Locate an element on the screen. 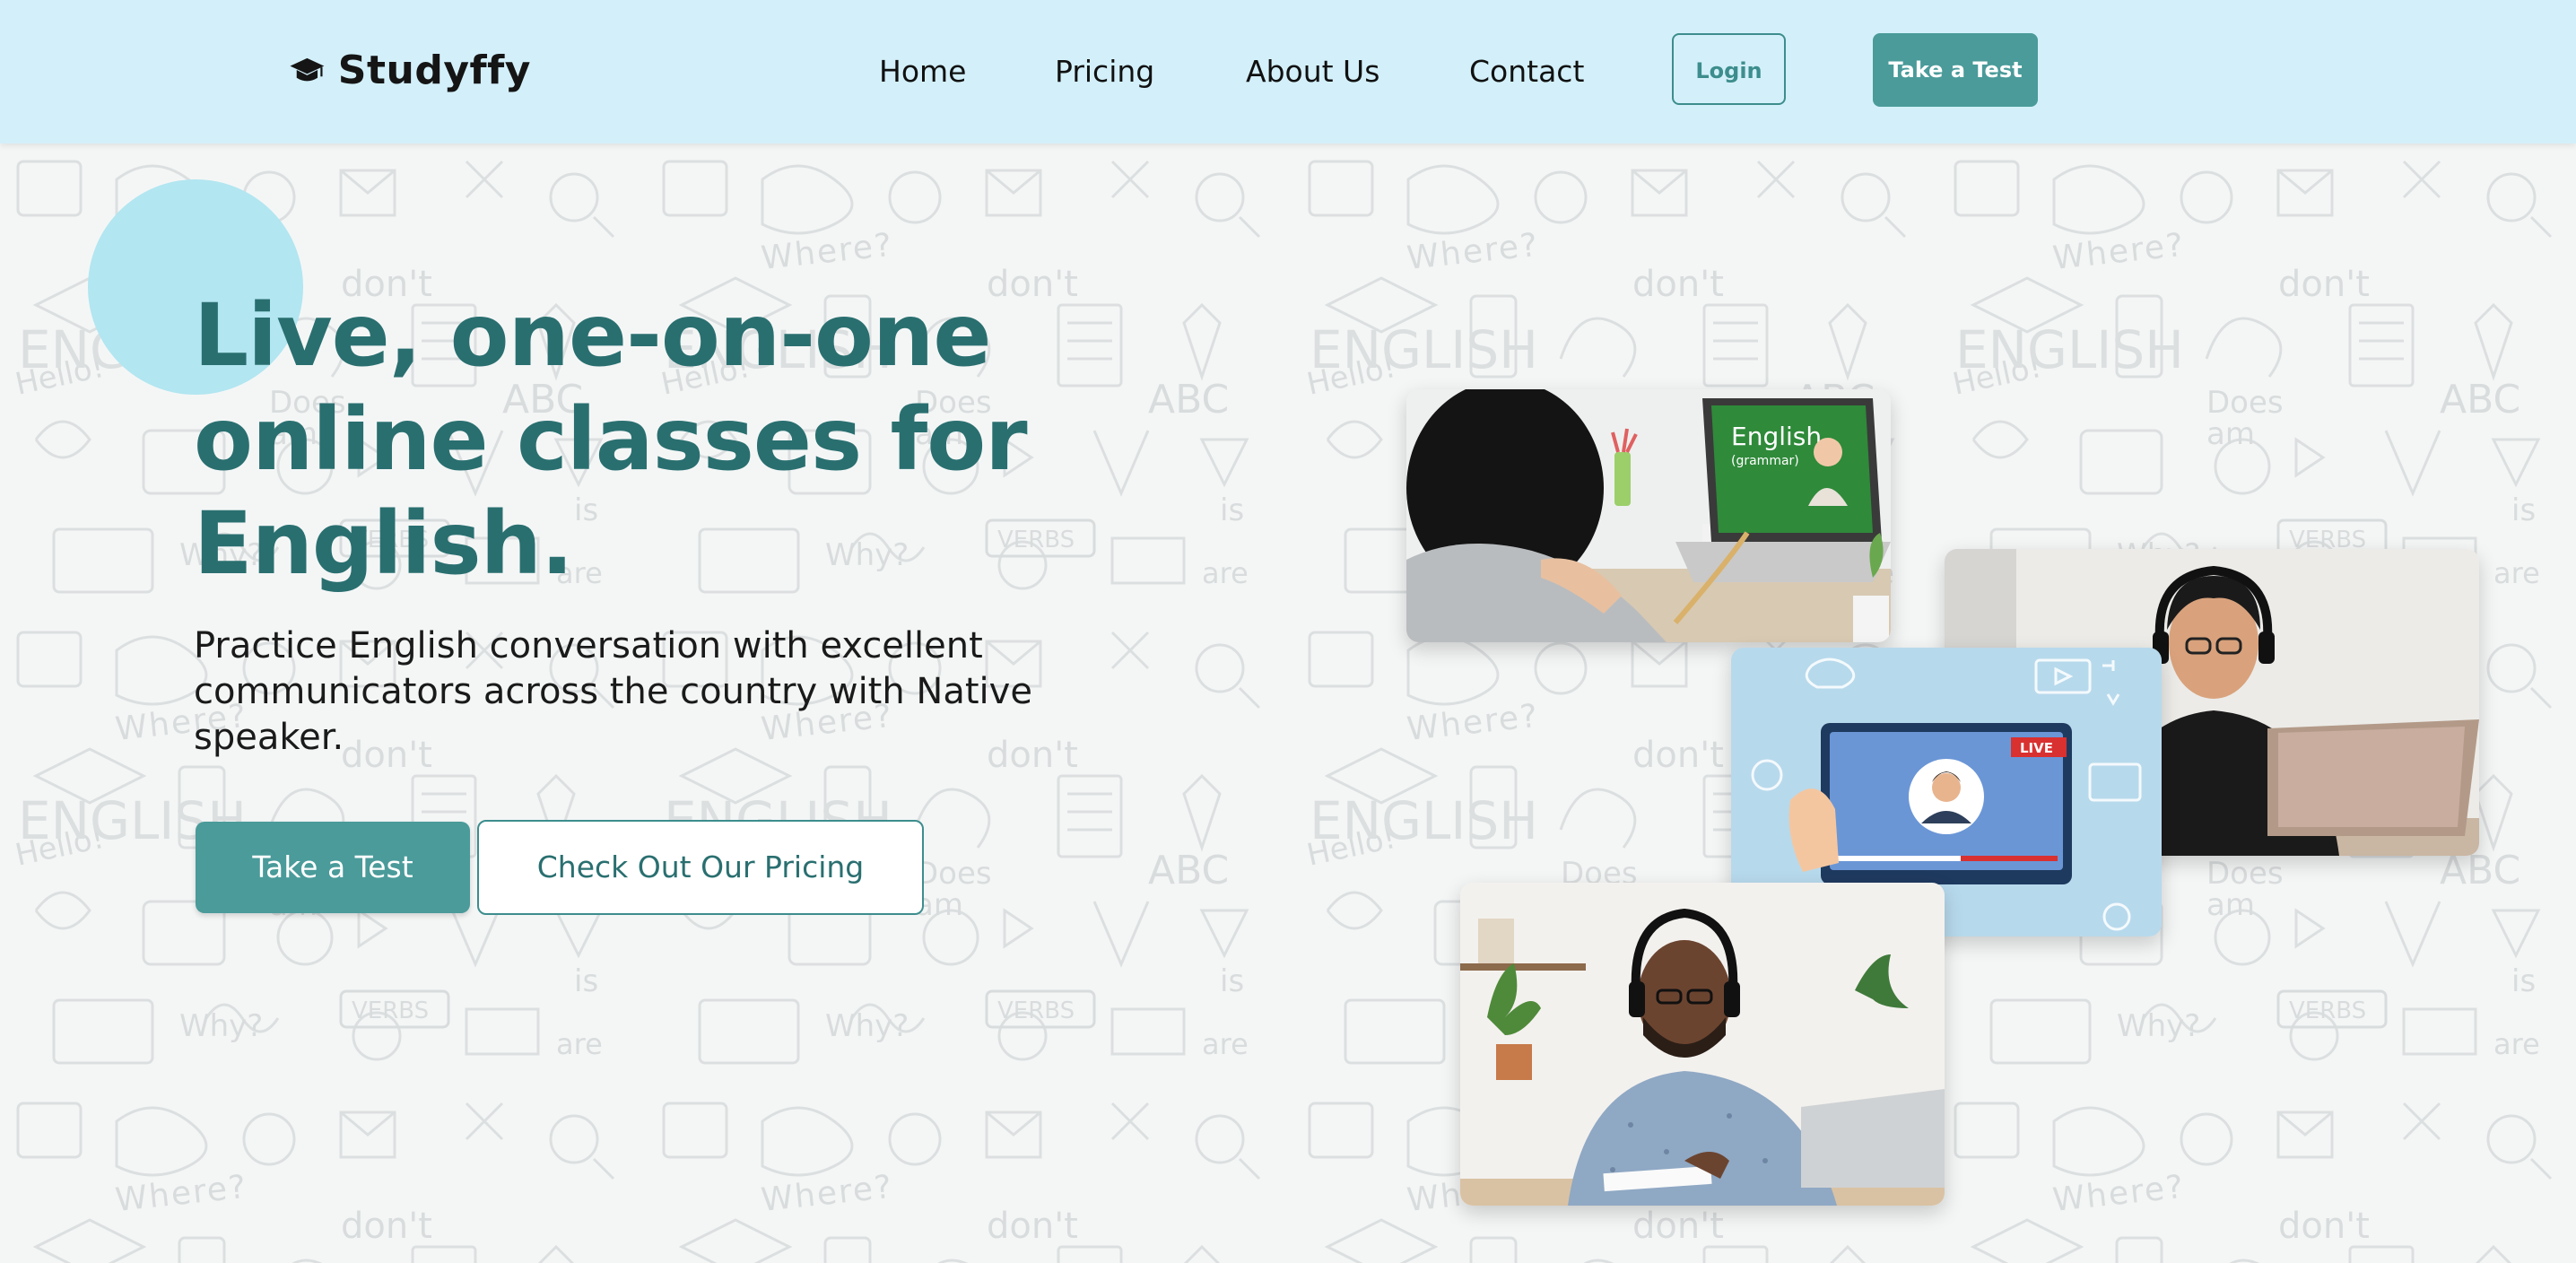 This screenshot has width=2576, height=1263. nav-home: Home is located at coordinates (922, 72).